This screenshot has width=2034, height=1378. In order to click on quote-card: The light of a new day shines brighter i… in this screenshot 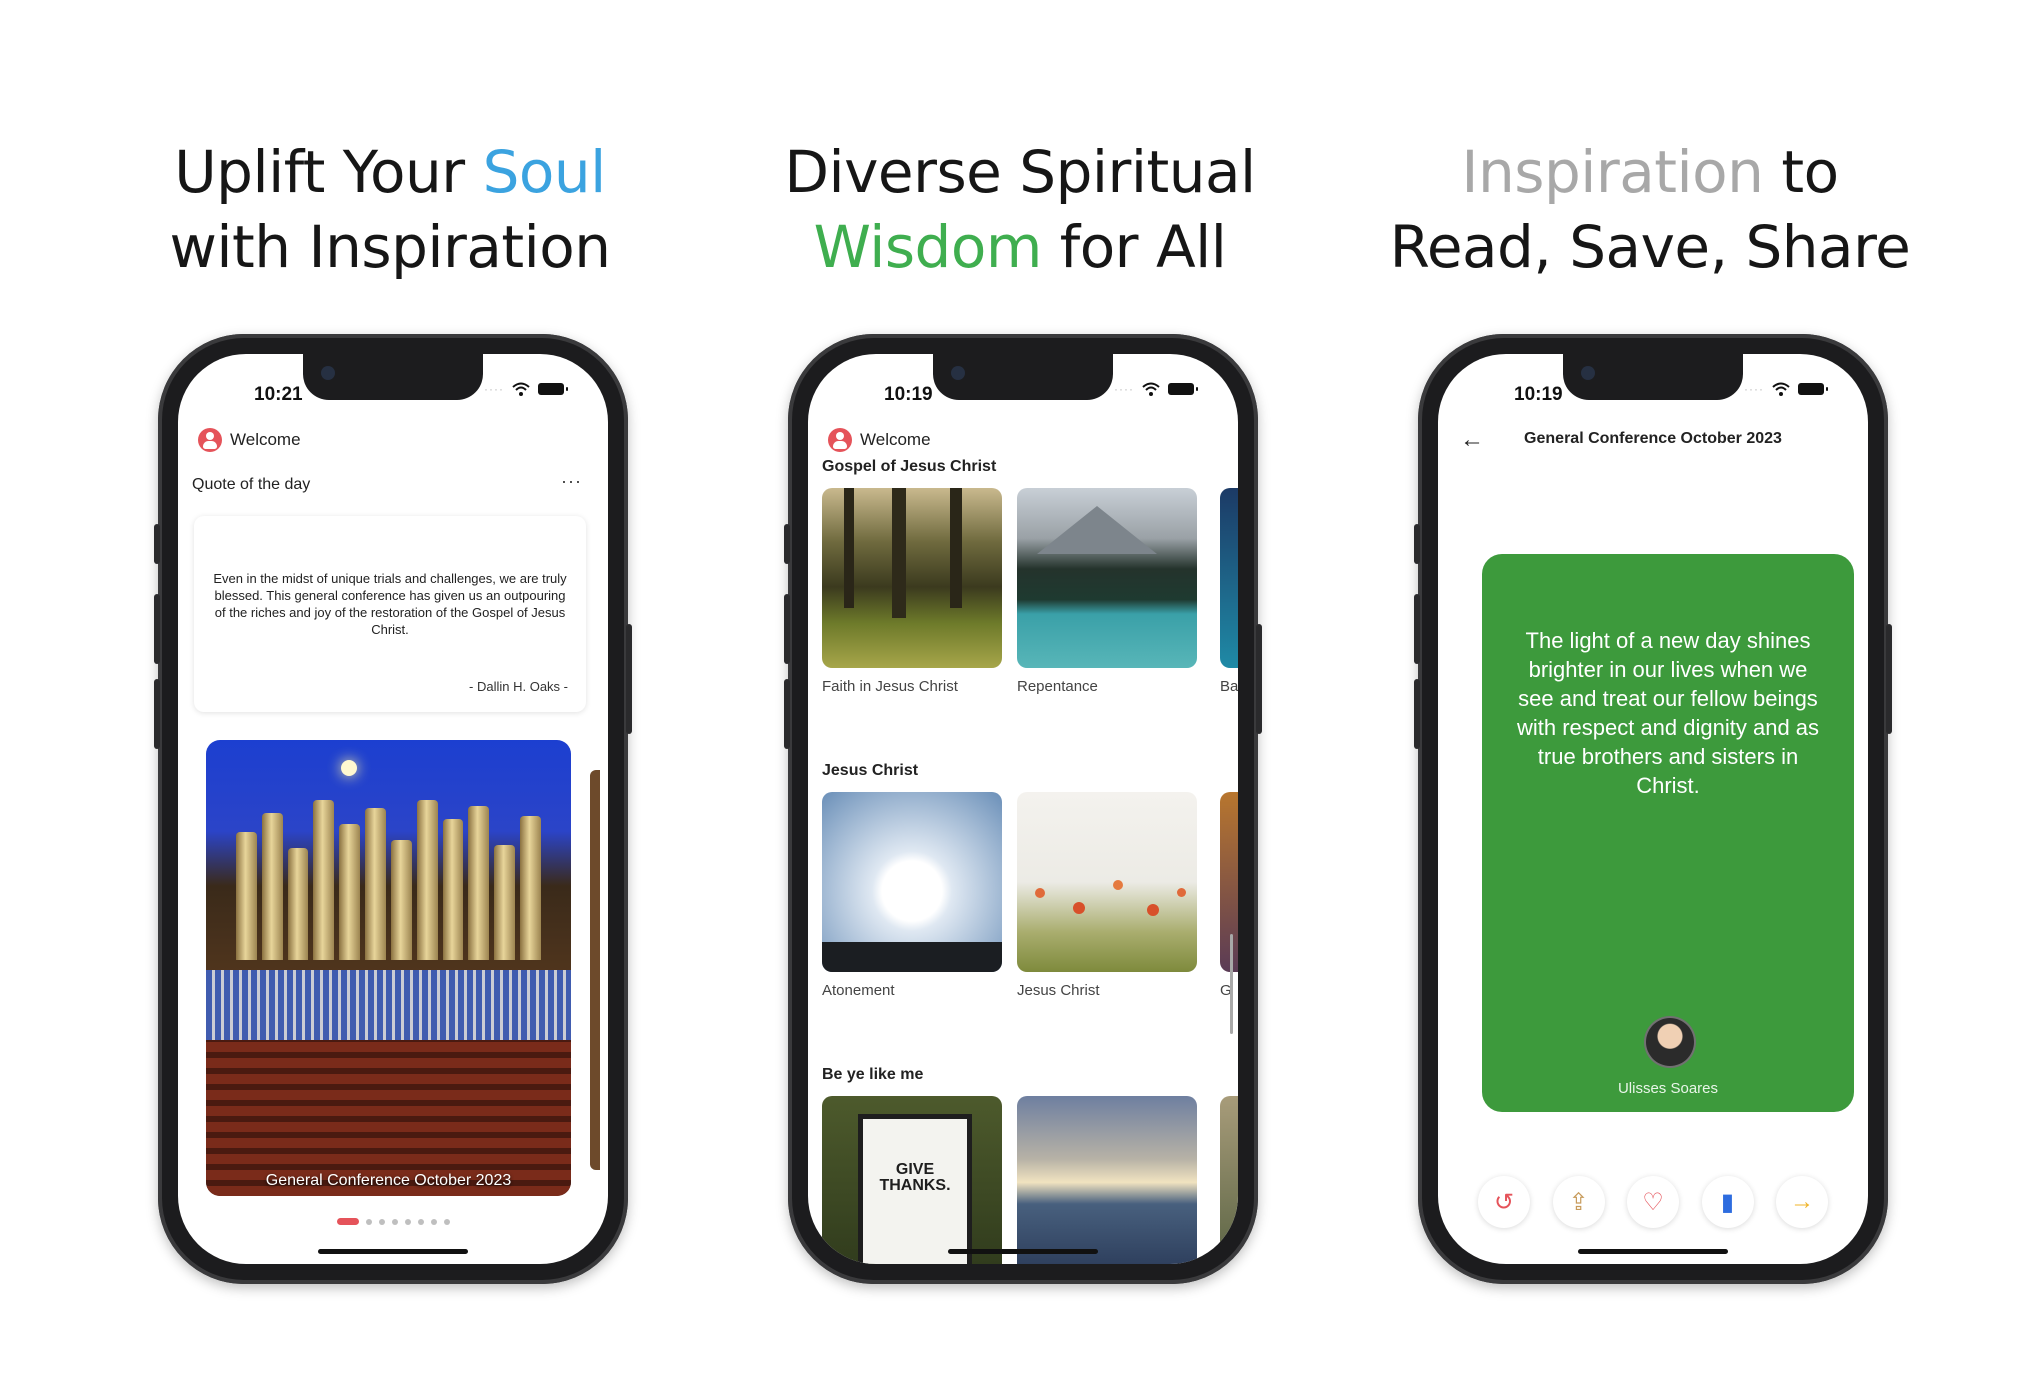, I will do `click(1668, 833)`.